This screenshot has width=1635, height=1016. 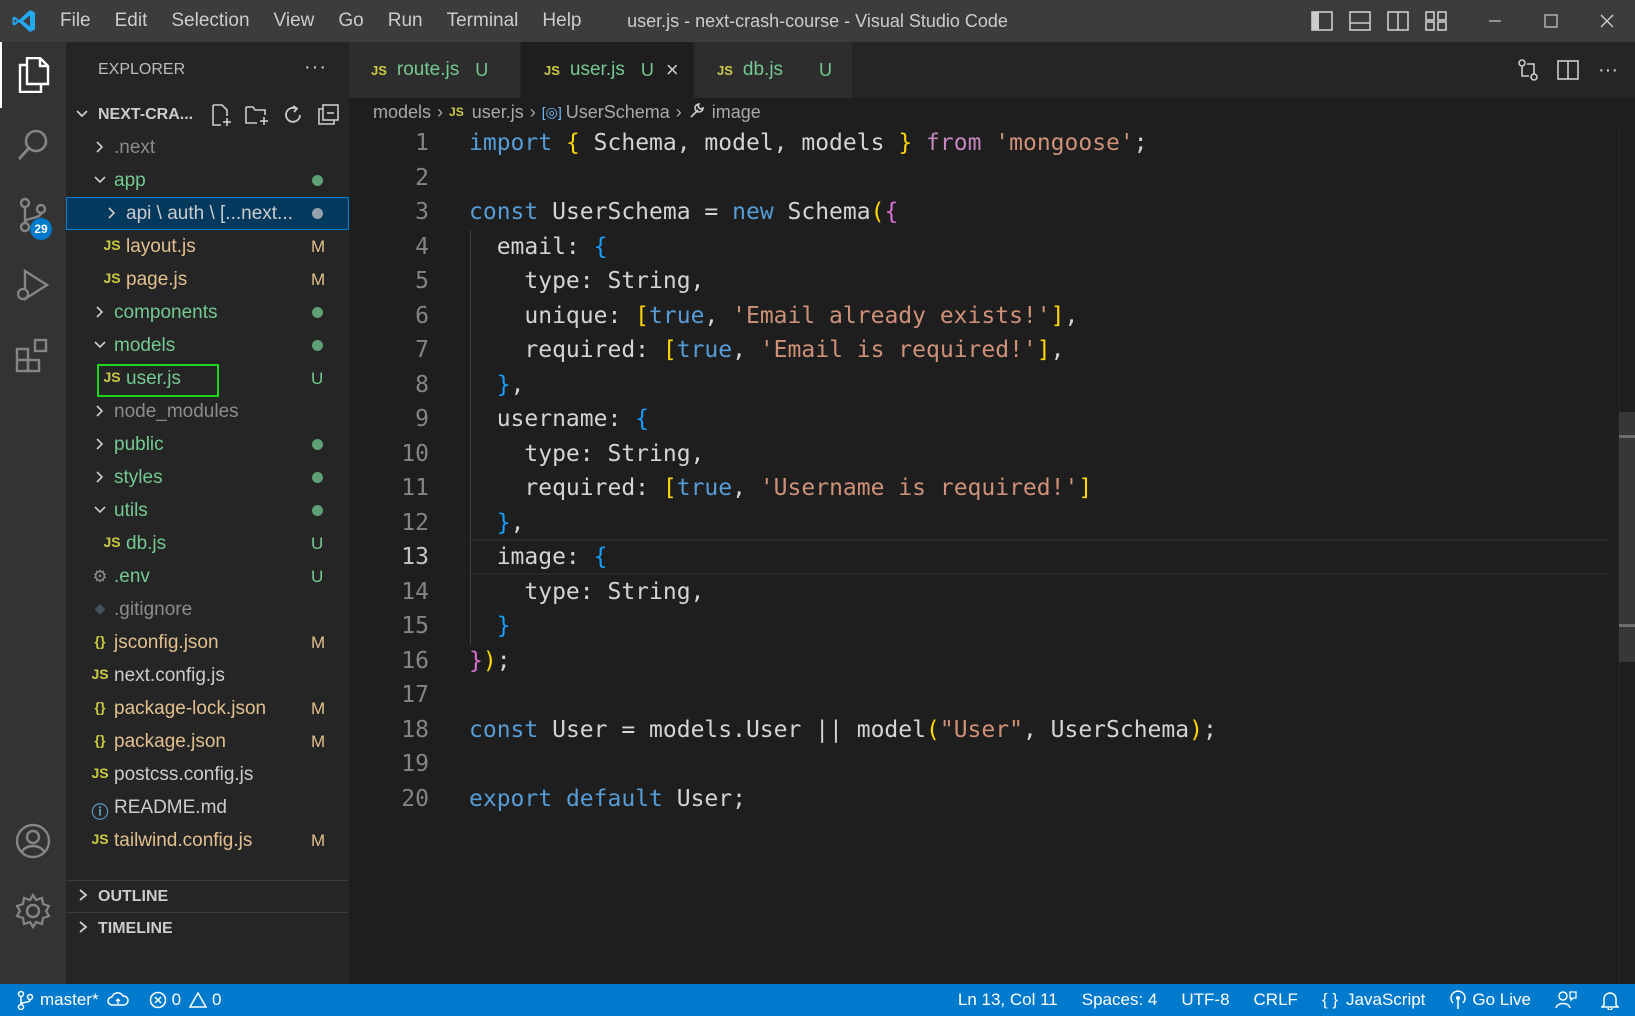 I want to click on menu-bar: File Edit Selection View Go Run Terminal Help, so click(x=321, y=21).